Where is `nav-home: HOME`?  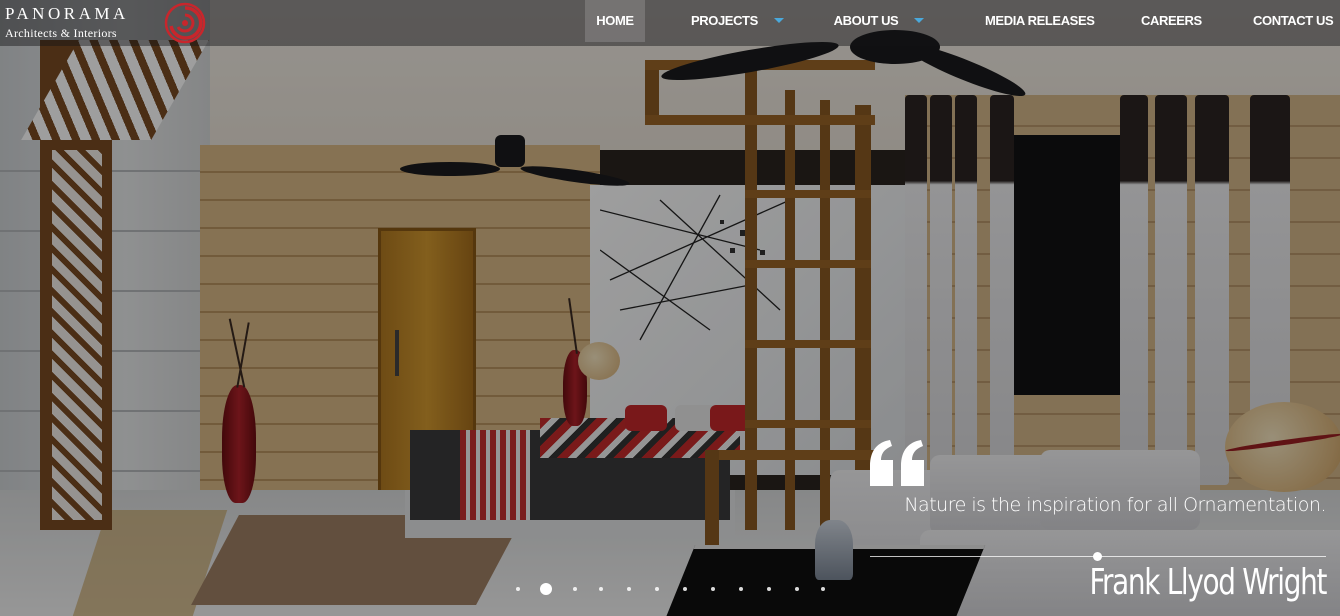
nav-home: HOME is located at coordinates (615, 21).